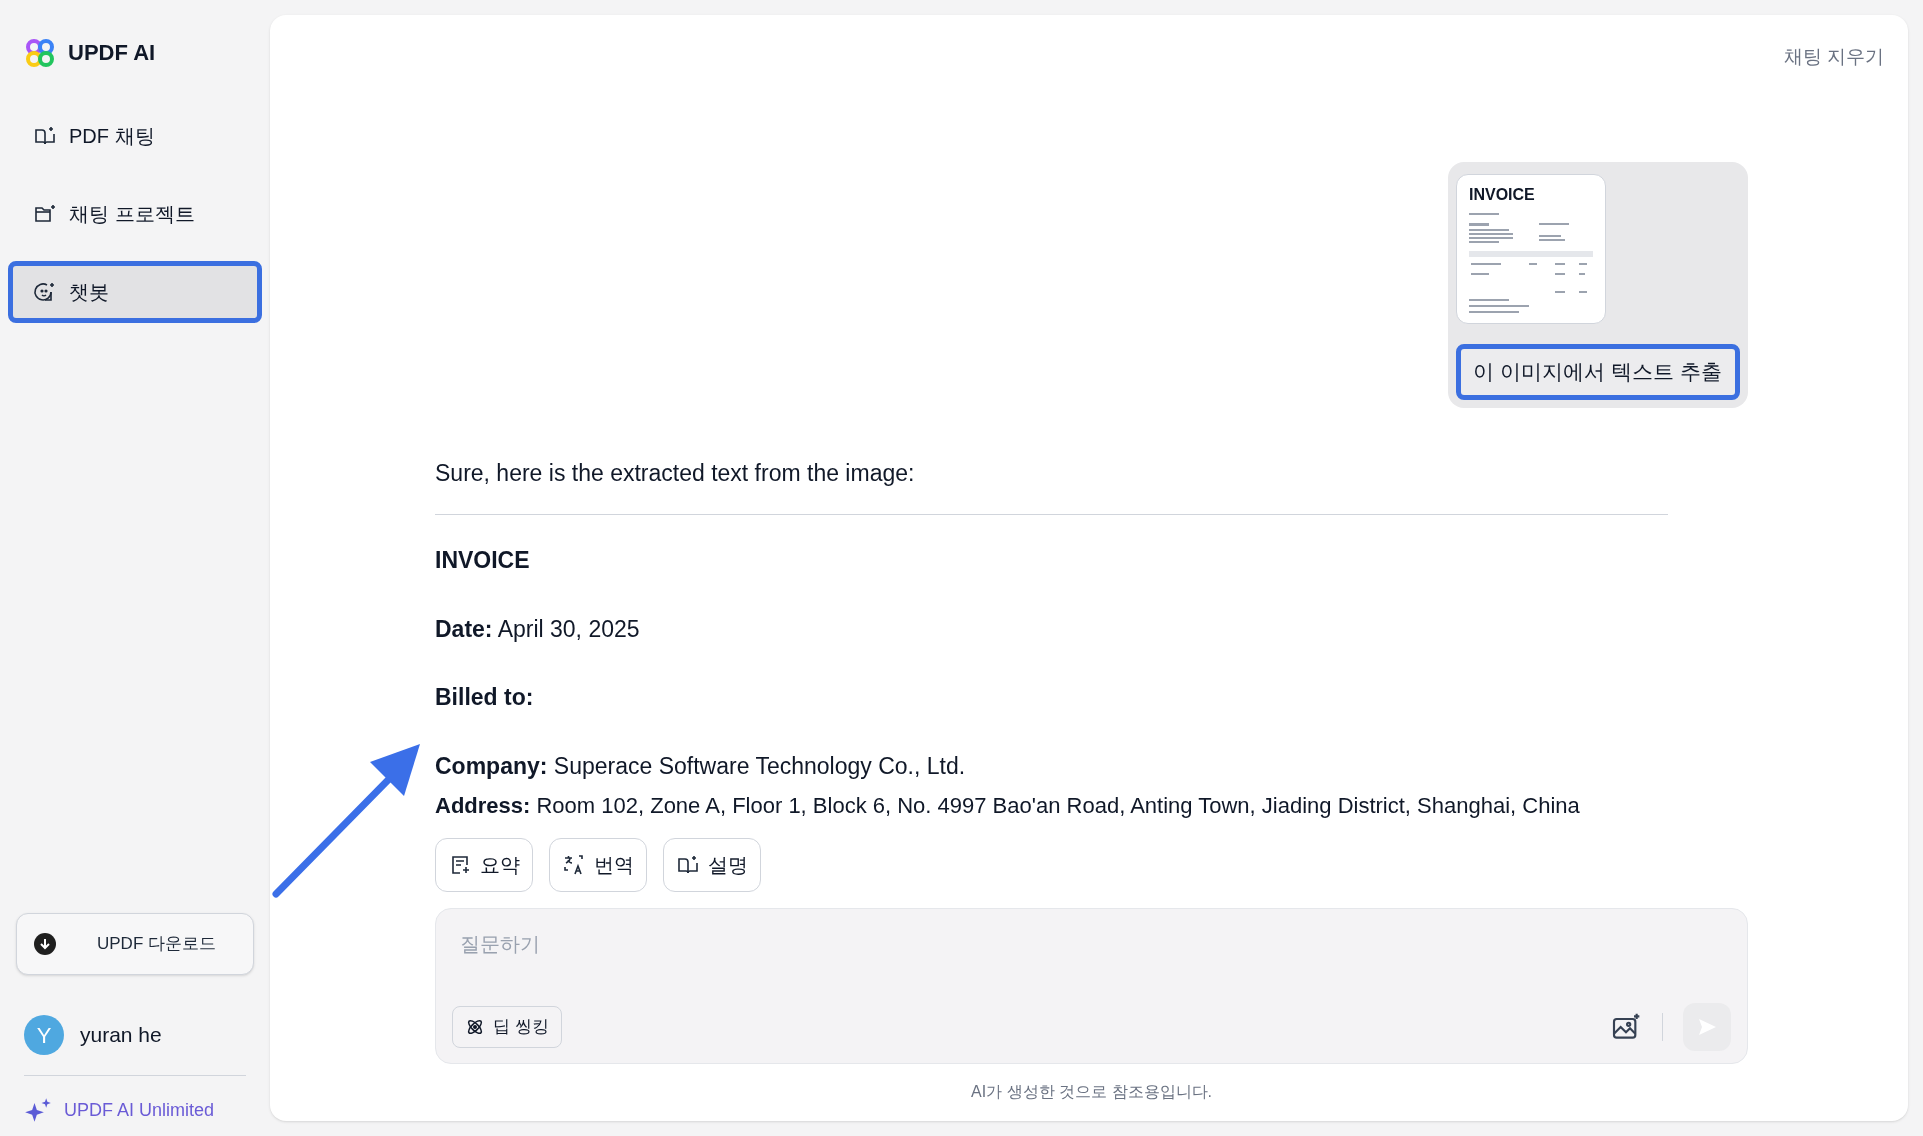 This screenshot has width=1923, height=1136. Describe the element at coordinates (45, 292) in the screenshot. I see `smiley-icon` at that location.